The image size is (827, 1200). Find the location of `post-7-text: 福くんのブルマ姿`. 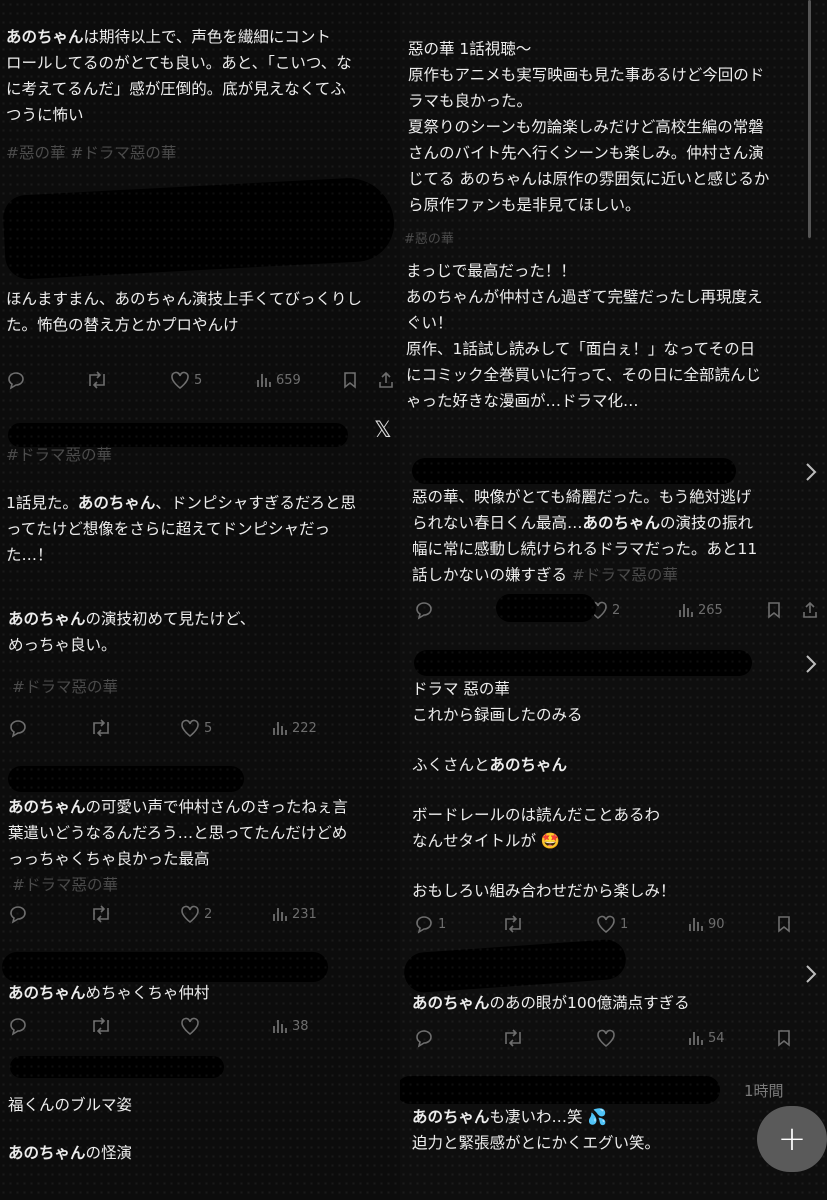

post-7-text: 福くんのブルマ姿 is located at coordinates (70, 1105).